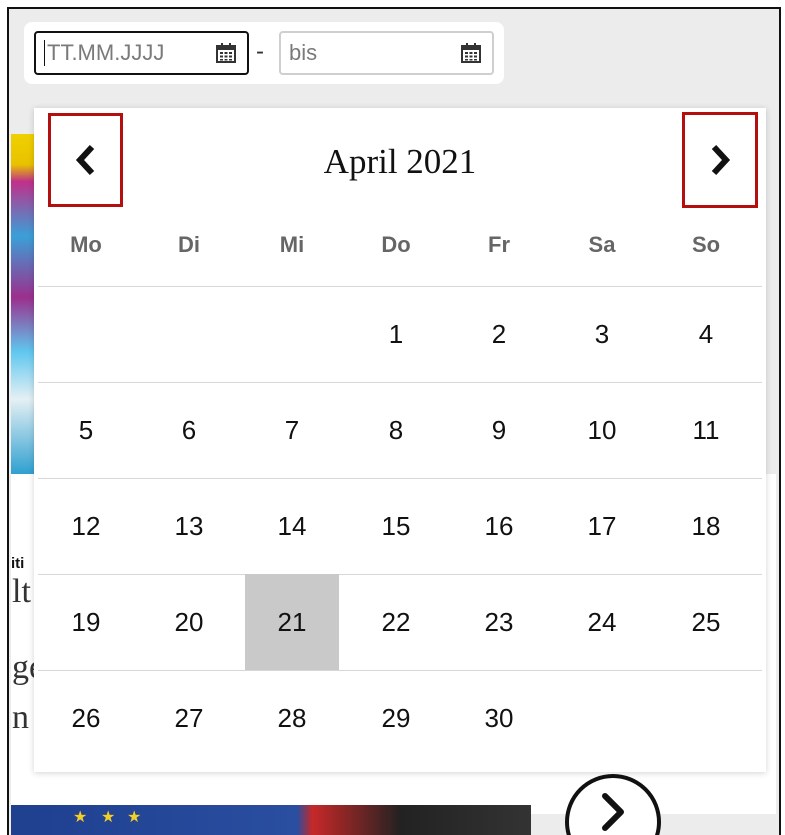 This screenshot has width=785, height=835. I want to click on calendar-day: 12, so click(86, 526).